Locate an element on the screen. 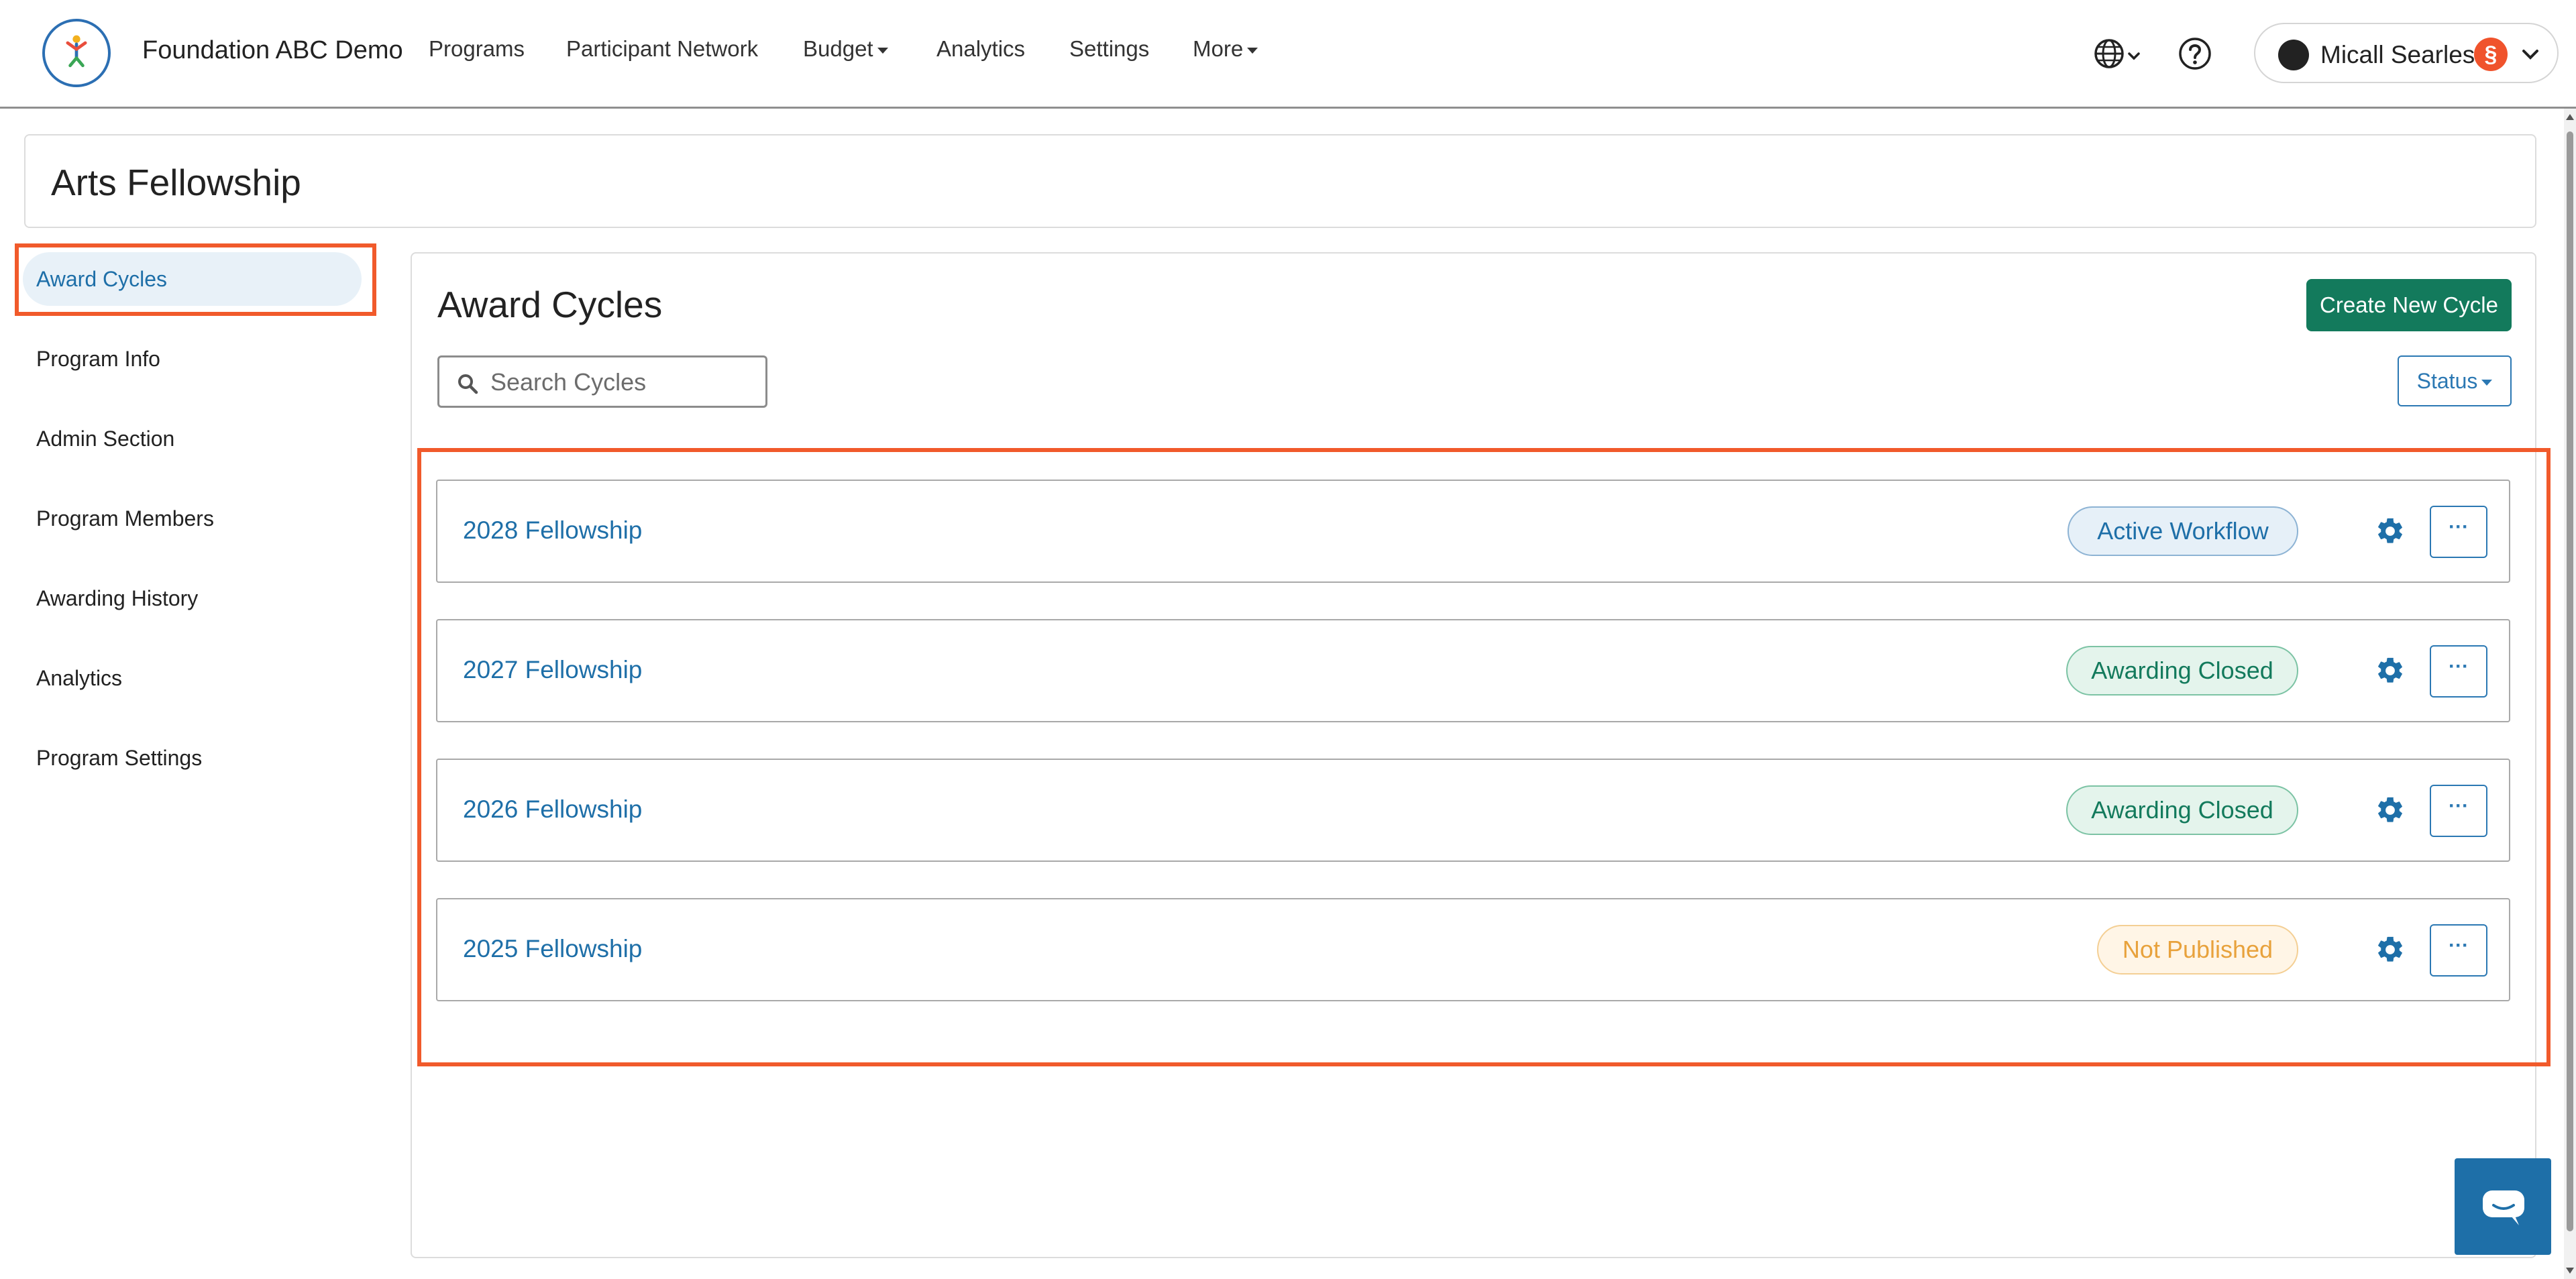  question-circle-icon is located at coordinates (2195, 54).